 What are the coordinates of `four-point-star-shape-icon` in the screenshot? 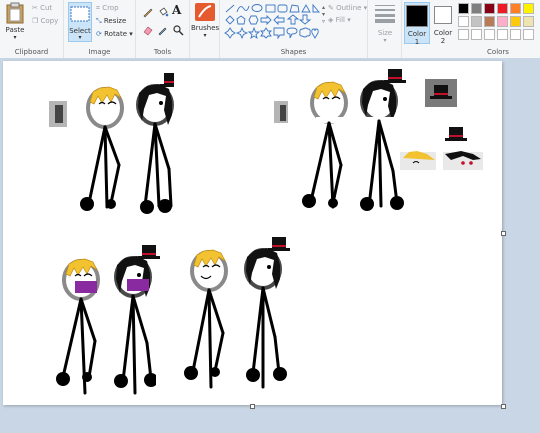 It's located at (242, 32).